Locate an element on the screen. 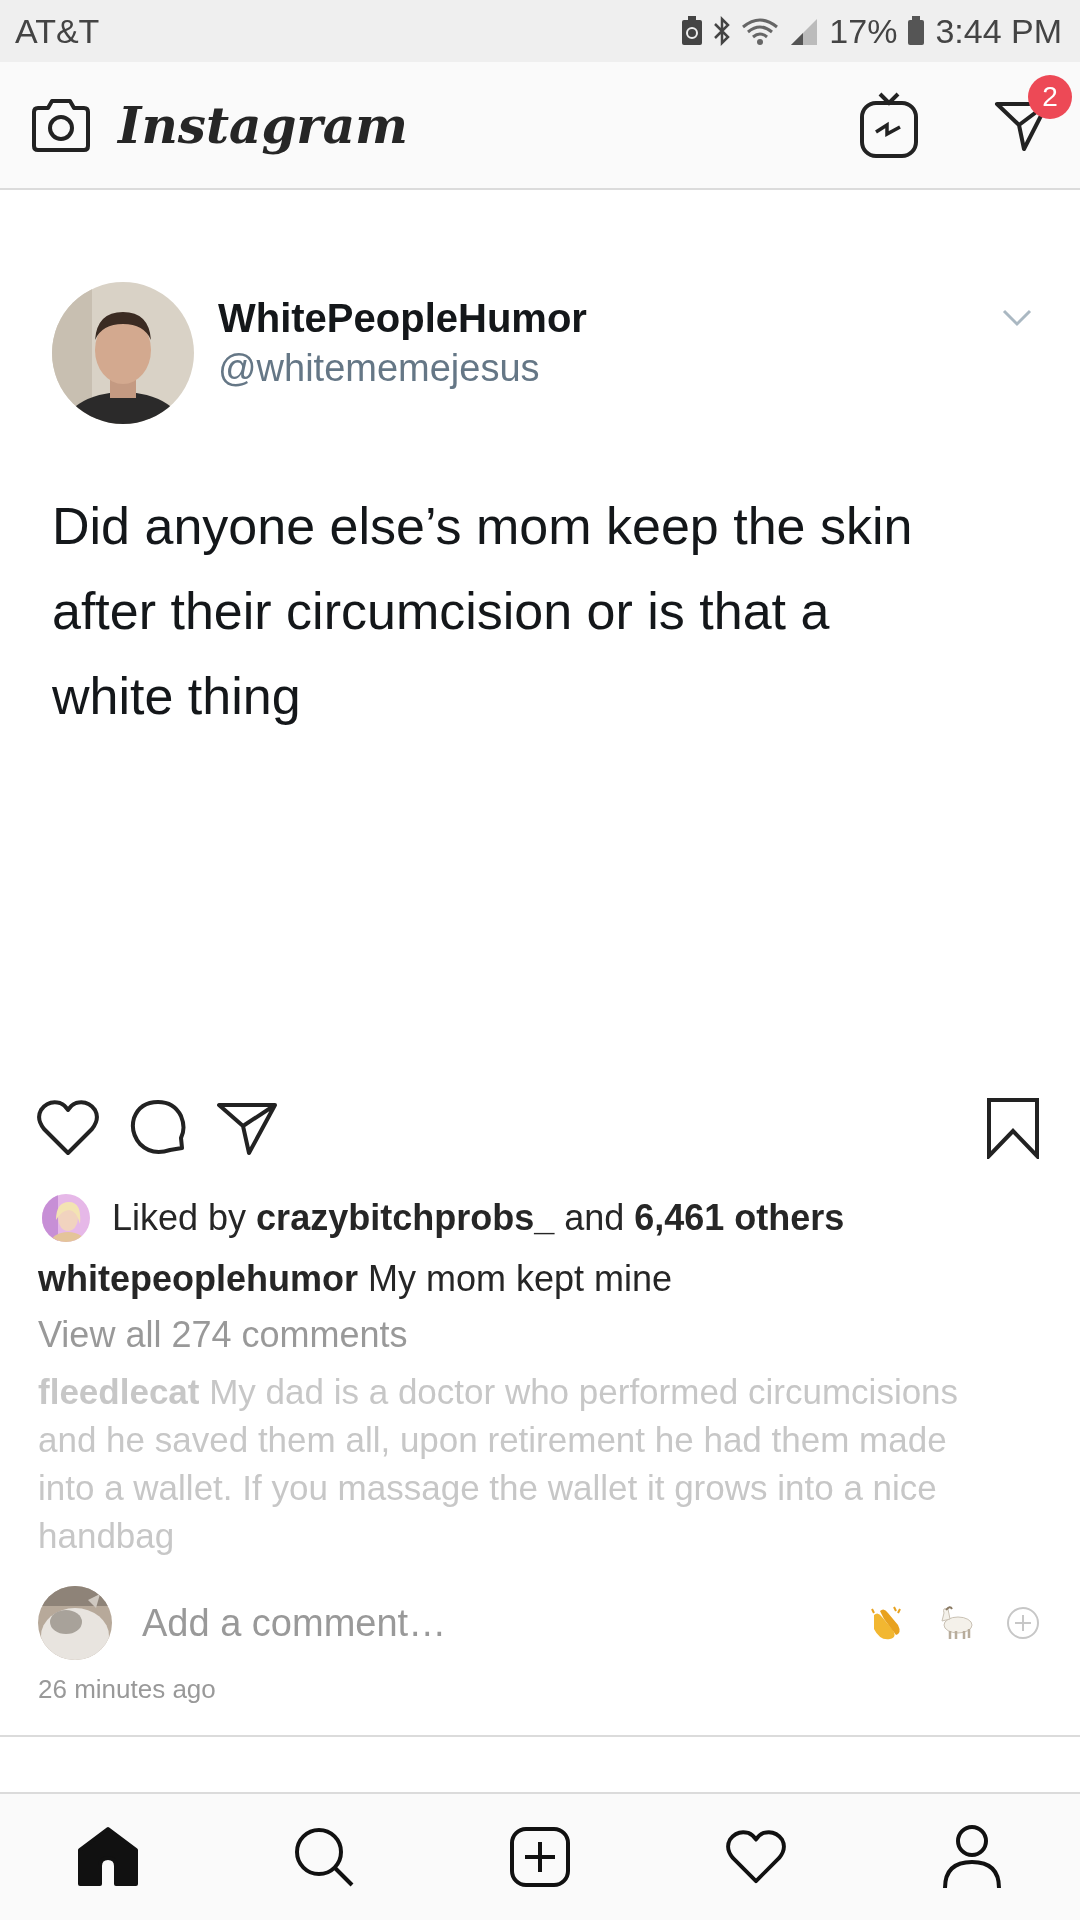 Image resolution: width=1080 pixels, height=1920 pixels. clock: 3:44 PM is located at coordinates (998, 31).